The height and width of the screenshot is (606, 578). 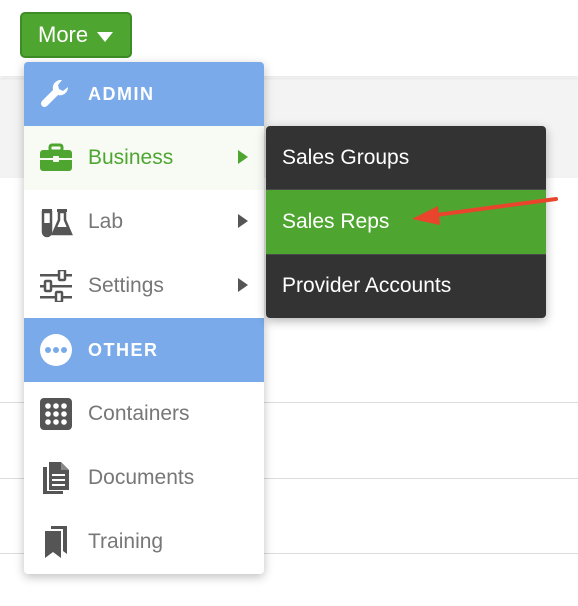 I want to click on bookmark-icon, so click(x=56, y=542).